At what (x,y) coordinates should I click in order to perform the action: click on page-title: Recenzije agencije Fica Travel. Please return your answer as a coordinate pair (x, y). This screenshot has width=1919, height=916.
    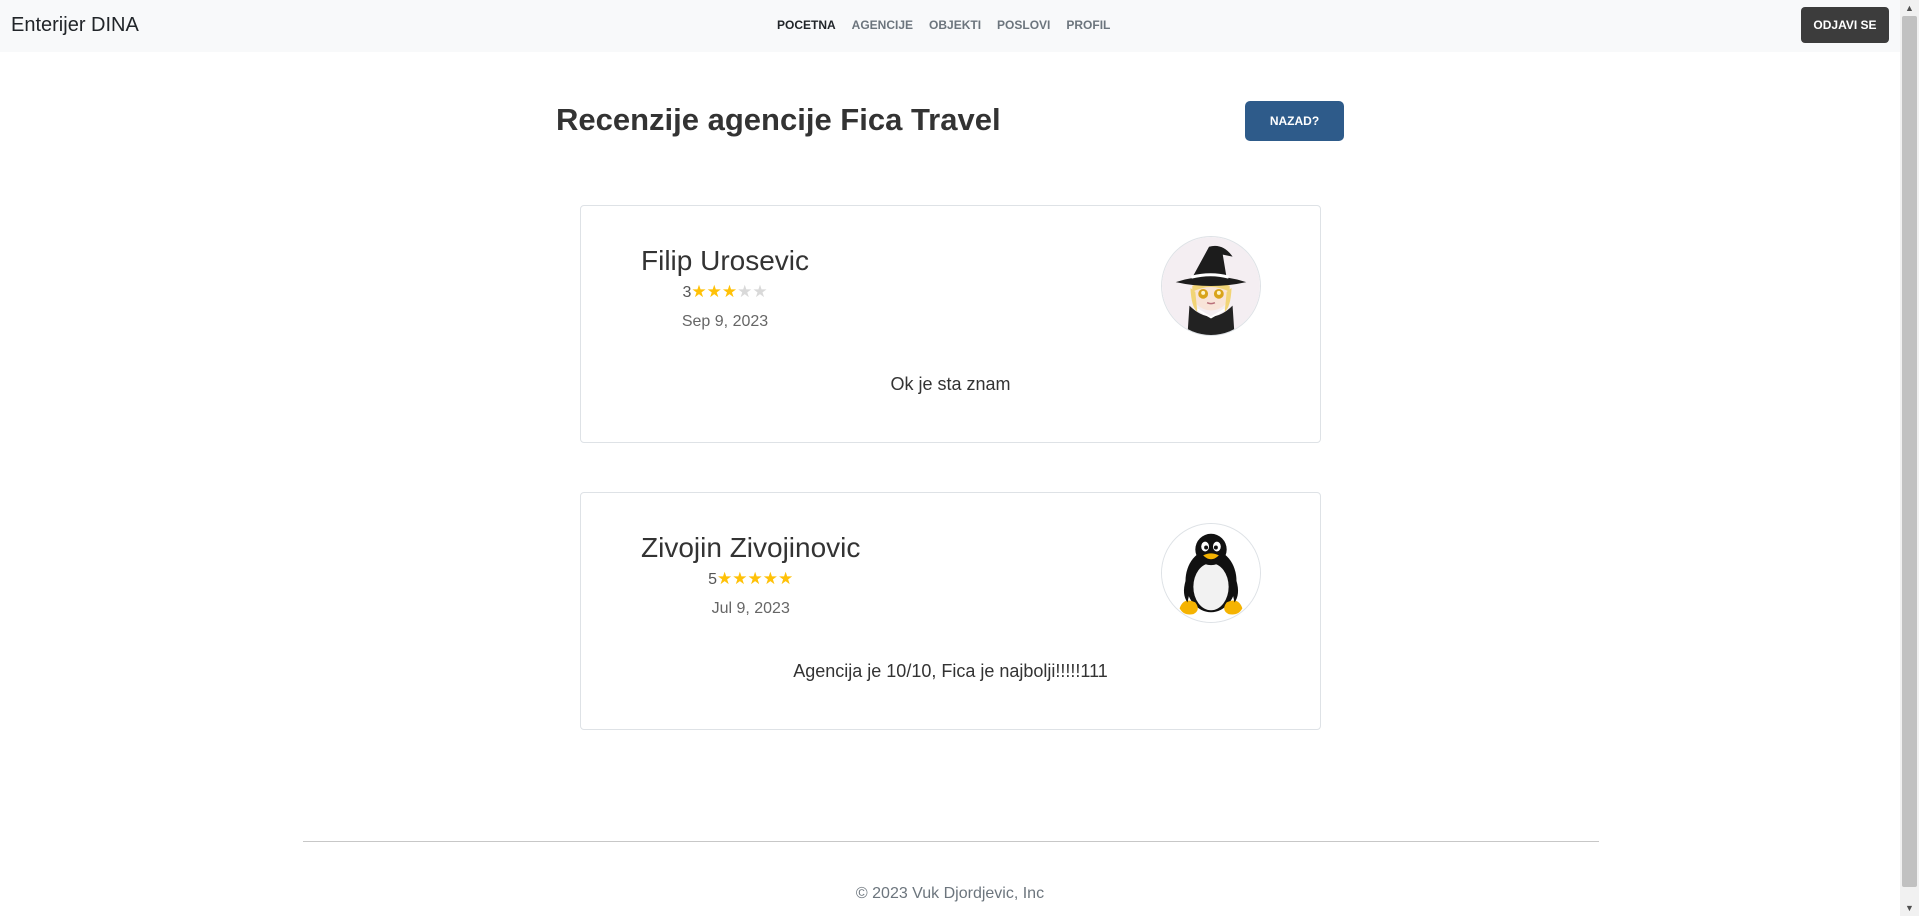
    Looking at the image, I should click on (778, 119).